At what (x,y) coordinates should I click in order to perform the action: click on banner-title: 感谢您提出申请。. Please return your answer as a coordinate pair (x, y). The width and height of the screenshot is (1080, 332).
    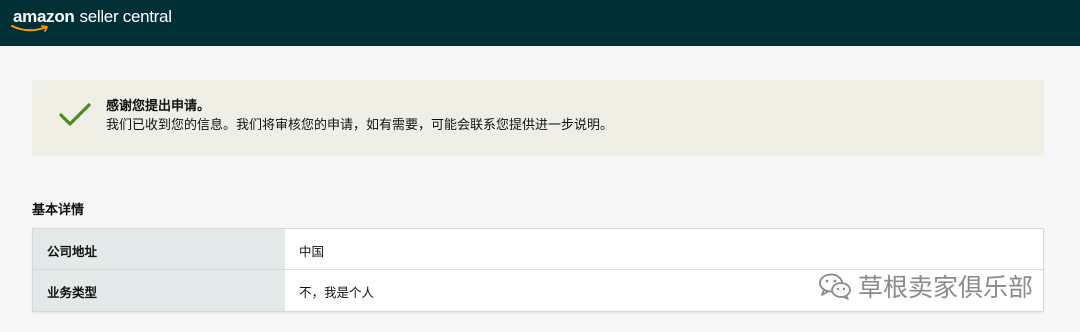
    Looking at the image, I should click on (158, 106).